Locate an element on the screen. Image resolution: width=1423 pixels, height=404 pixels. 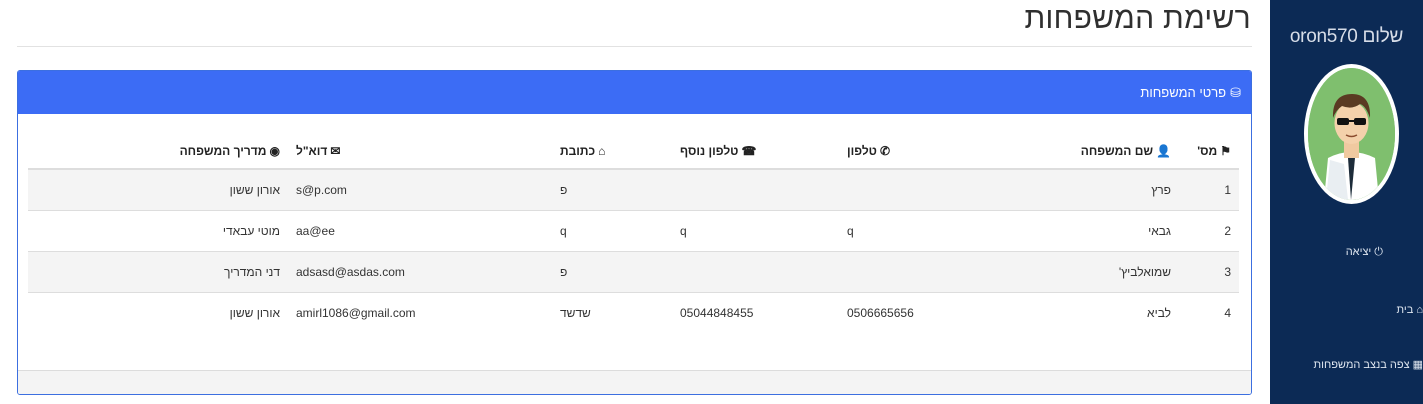
cell-num: 3 is located at coordinates (1209, 271).